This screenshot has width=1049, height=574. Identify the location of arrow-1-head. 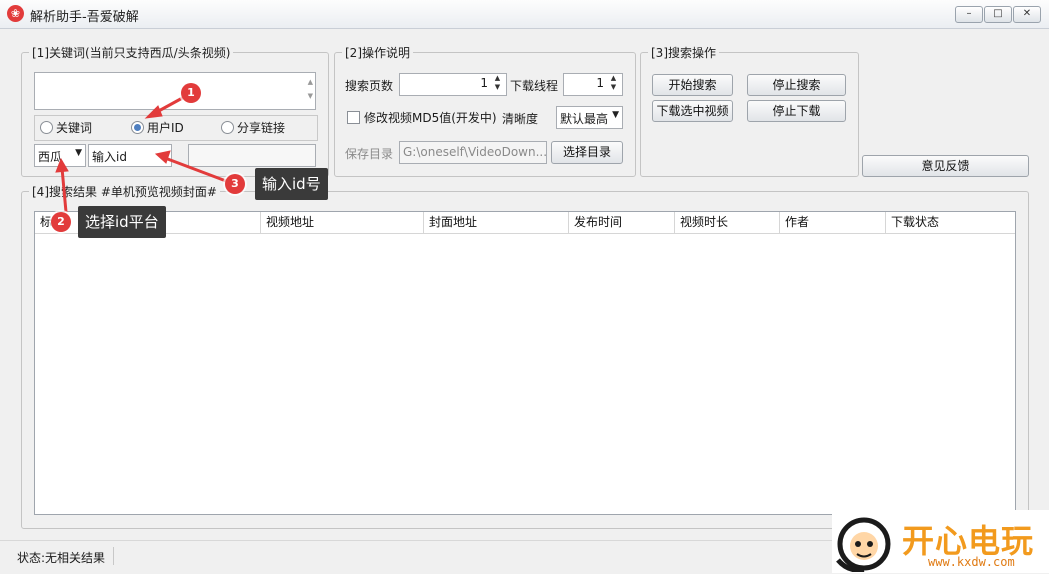
(153, 112).